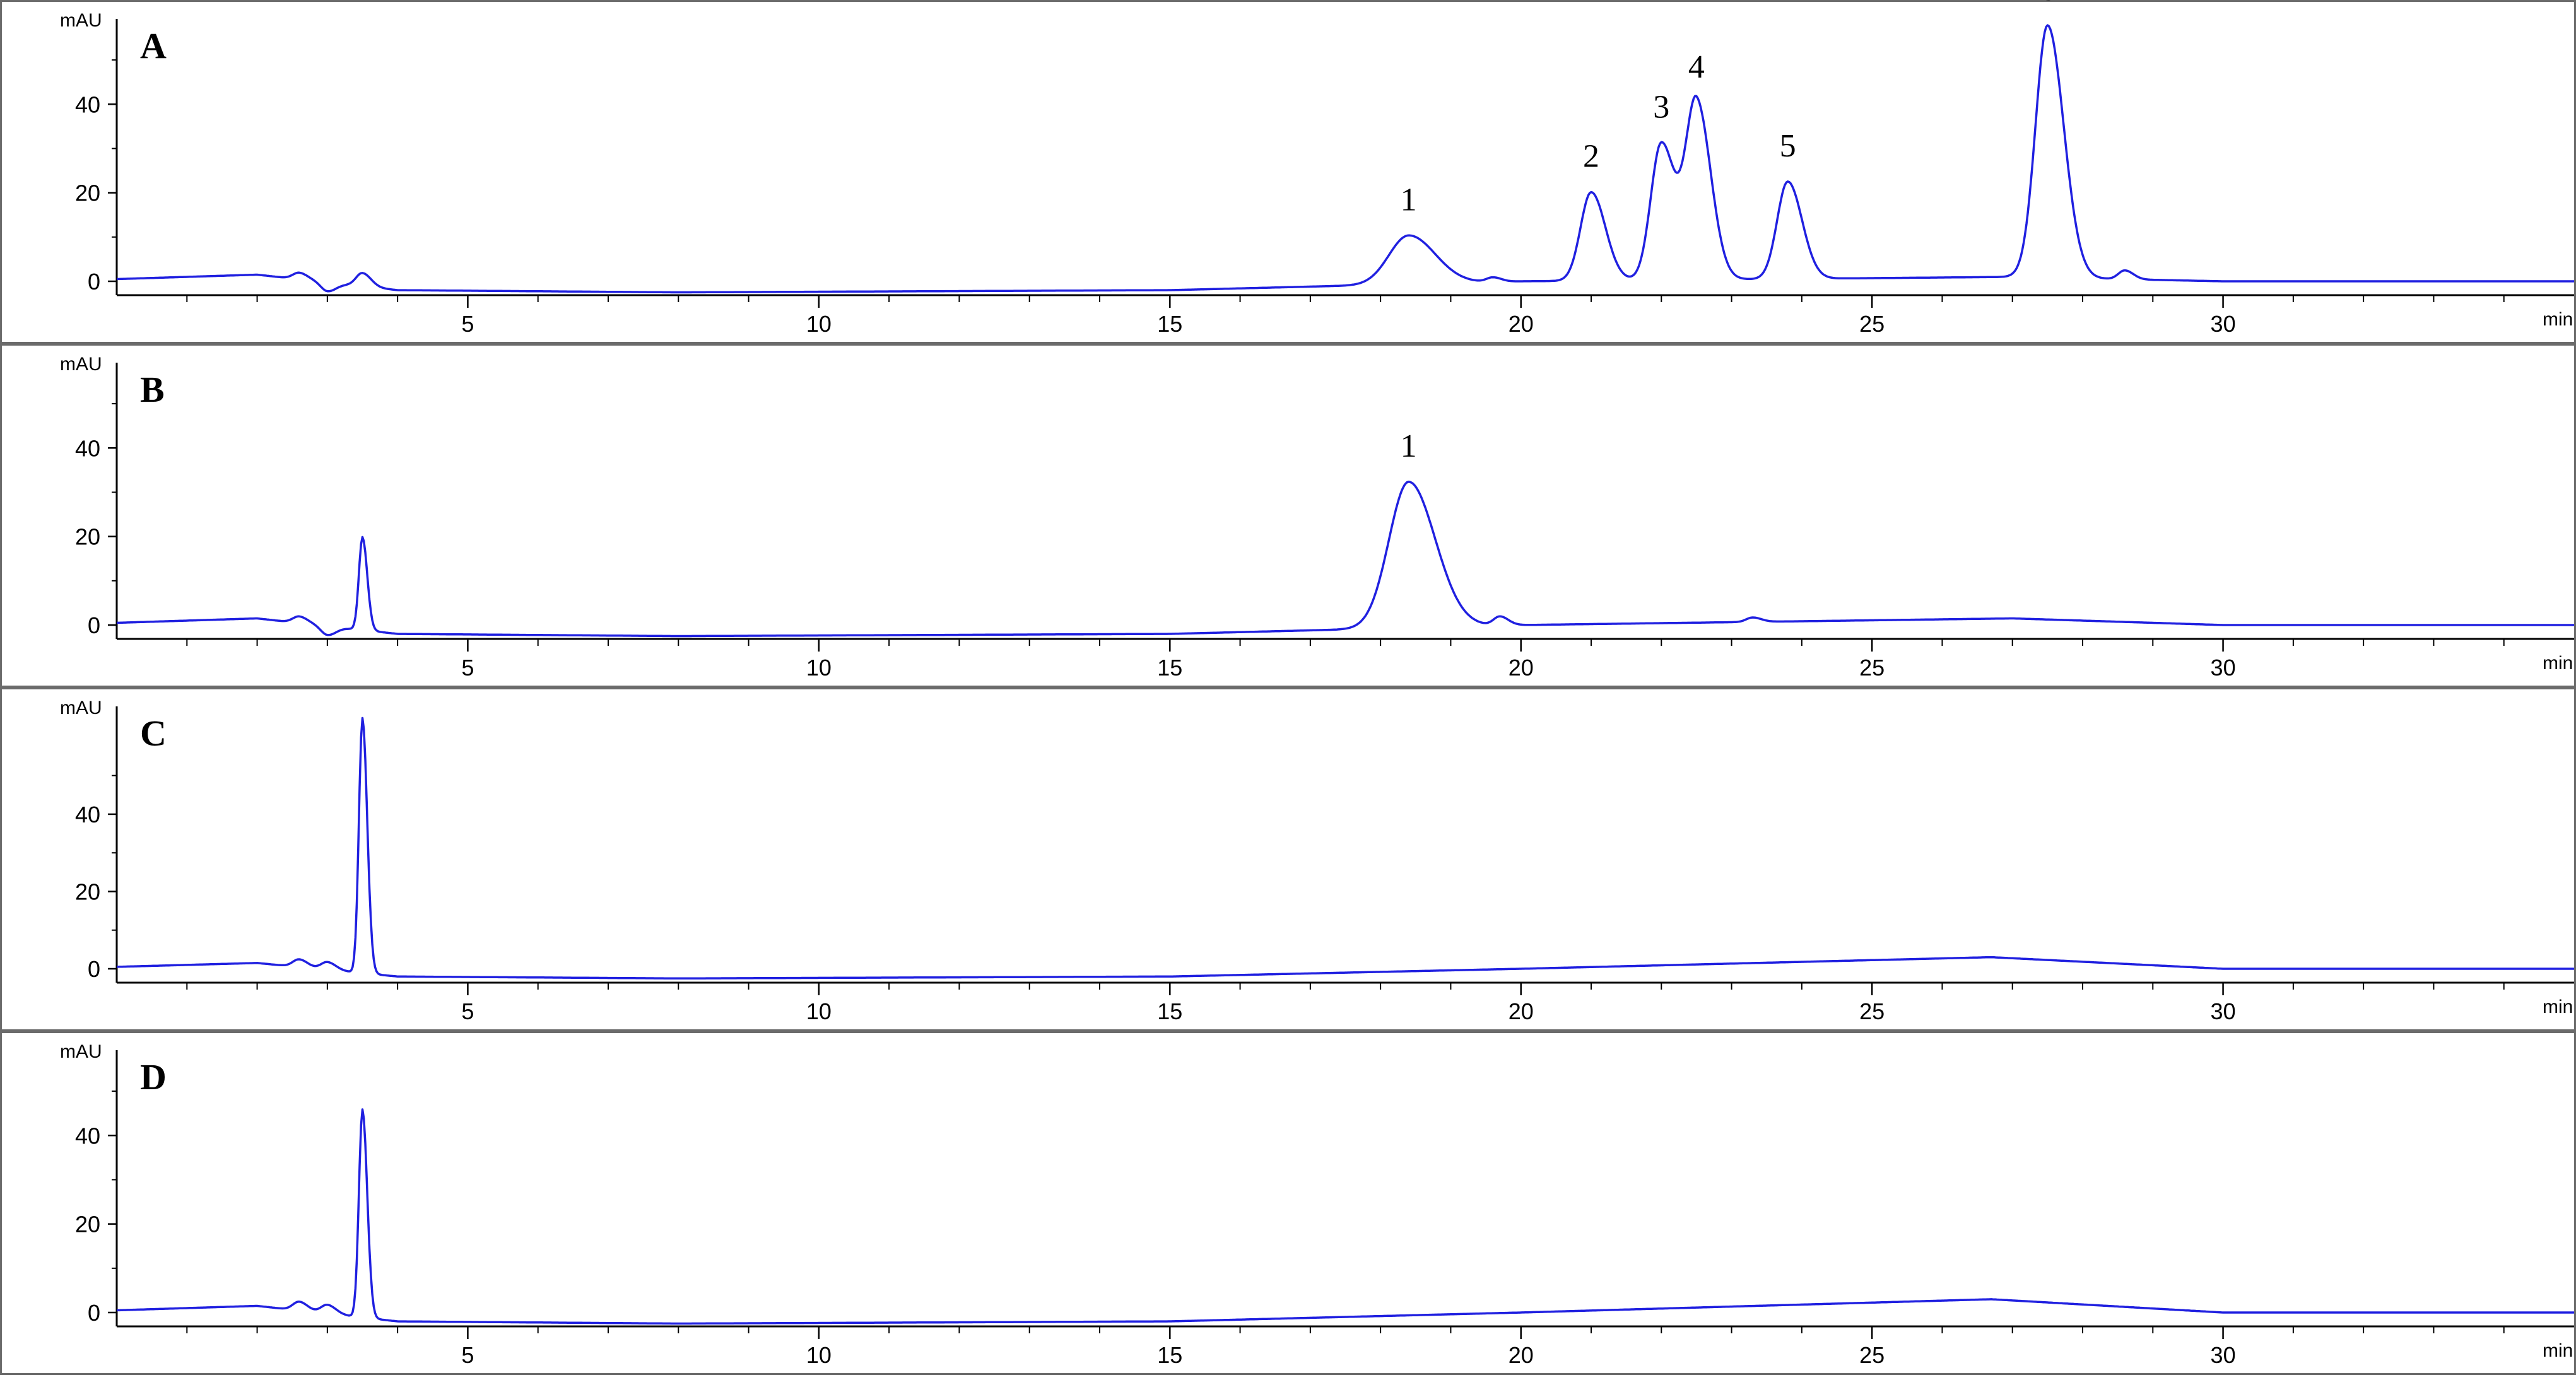 The image size is (2576, 1380). What do you see at coordinates (153, 734) in the screenshot?
I see `panel-label: C` at bounding box center [153, 734].